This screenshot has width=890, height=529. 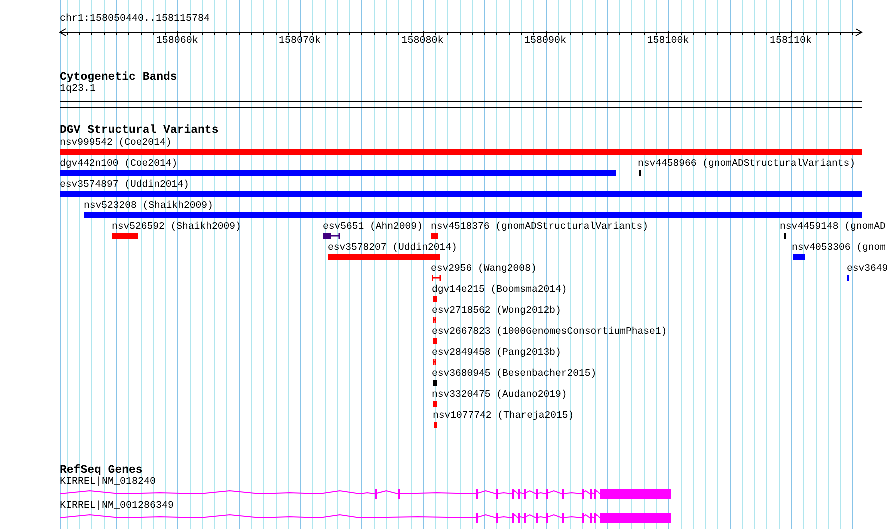 What do you see at coordinates (139, 131) in the screenshot?
I see `track-title: DGV Structural Variants` at bounding box center [139, 131].